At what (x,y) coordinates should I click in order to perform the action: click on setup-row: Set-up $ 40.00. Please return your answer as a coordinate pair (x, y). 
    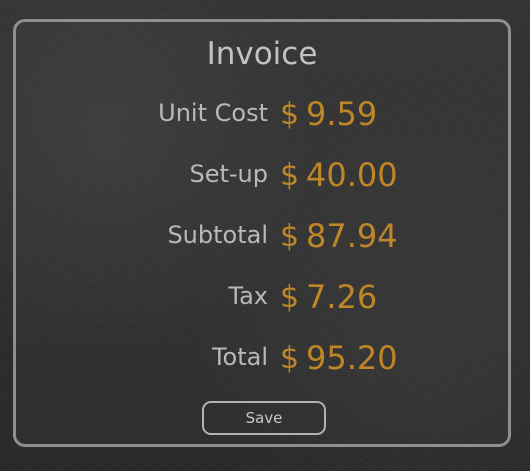
    Looking at the image, I should click on (265, 176).